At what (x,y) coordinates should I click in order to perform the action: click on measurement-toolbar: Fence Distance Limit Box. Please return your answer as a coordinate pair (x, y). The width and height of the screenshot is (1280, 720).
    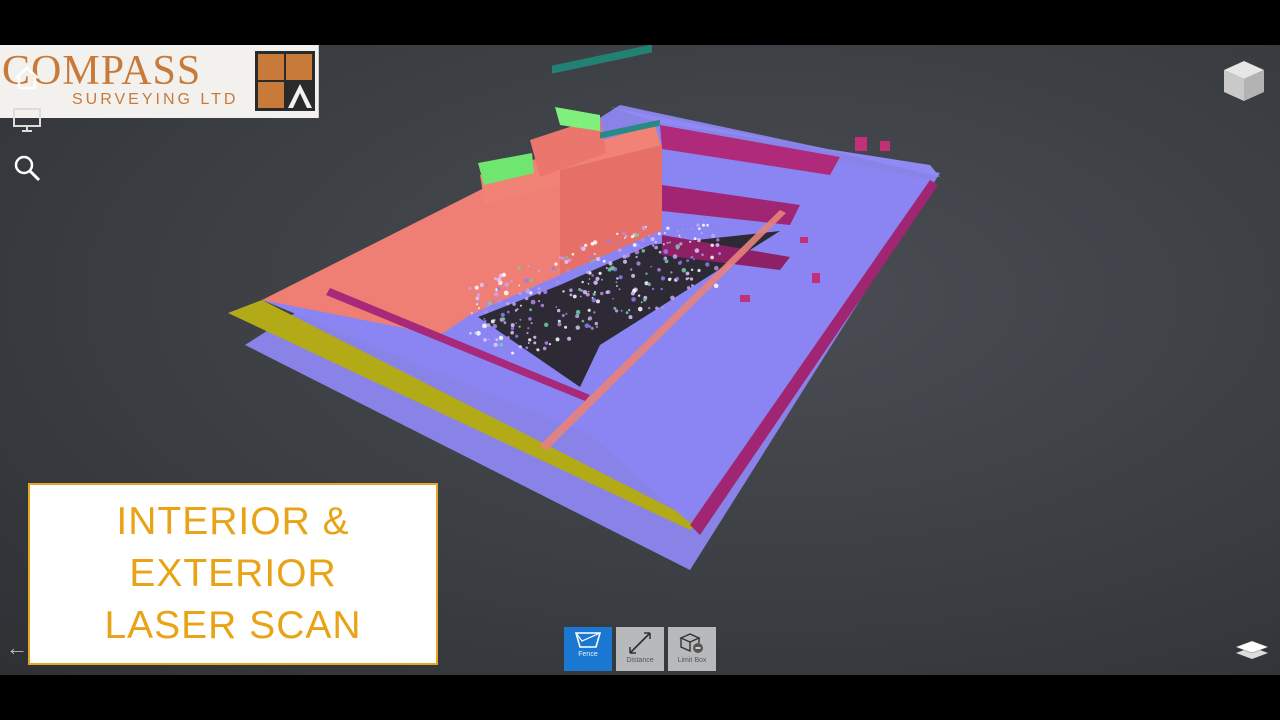
    Looking at the image, I should click on (640, 649).